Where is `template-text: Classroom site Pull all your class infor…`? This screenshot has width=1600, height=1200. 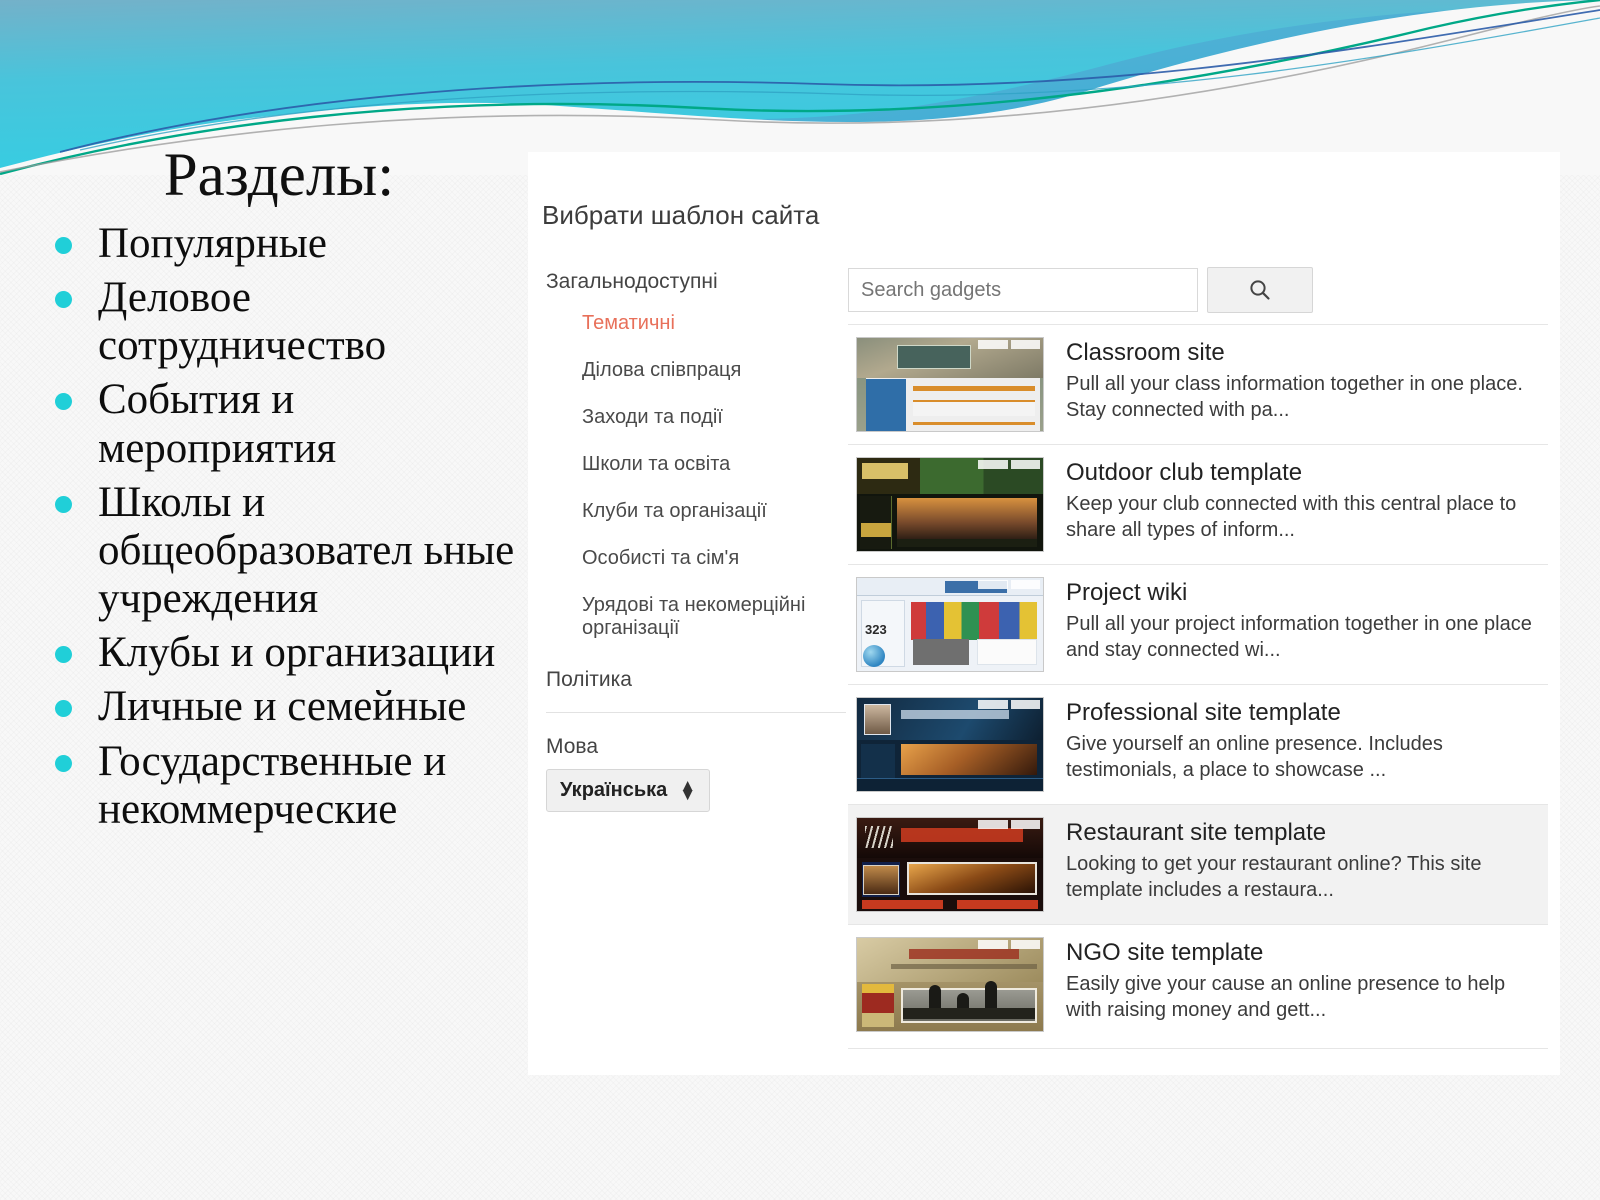 template-text: Classroom site Pull all your class infor… is located at coordinates (1303, 380).